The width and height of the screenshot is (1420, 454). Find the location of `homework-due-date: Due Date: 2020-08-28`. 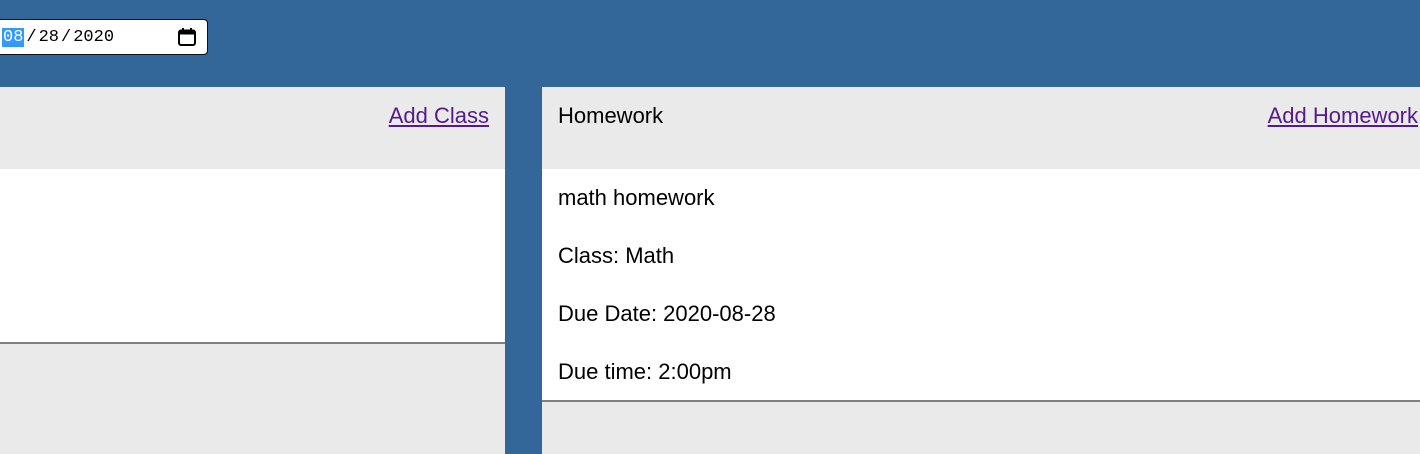

homework-due-date: Due Date: 2020-08-28 is located at coordinates (667, 313).